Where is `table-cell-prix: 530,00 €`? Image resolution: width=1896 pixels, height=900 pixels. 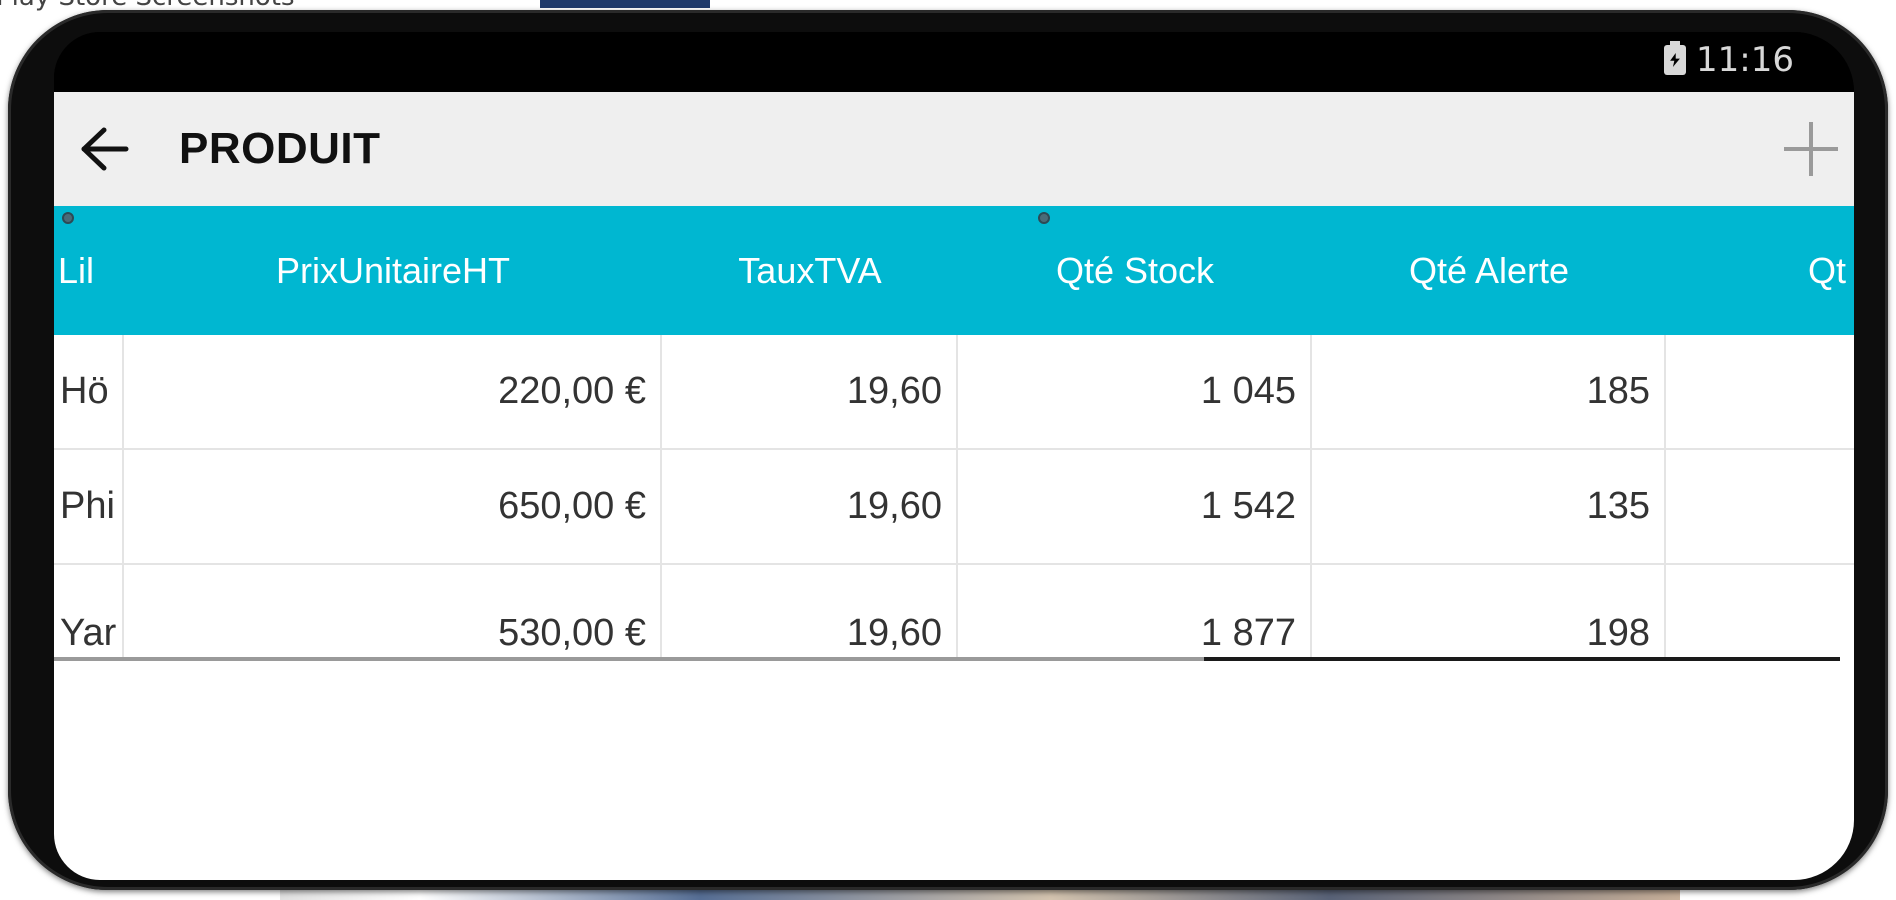 table-cell-prix: 530,00 € is located at coordinates (393, 611).